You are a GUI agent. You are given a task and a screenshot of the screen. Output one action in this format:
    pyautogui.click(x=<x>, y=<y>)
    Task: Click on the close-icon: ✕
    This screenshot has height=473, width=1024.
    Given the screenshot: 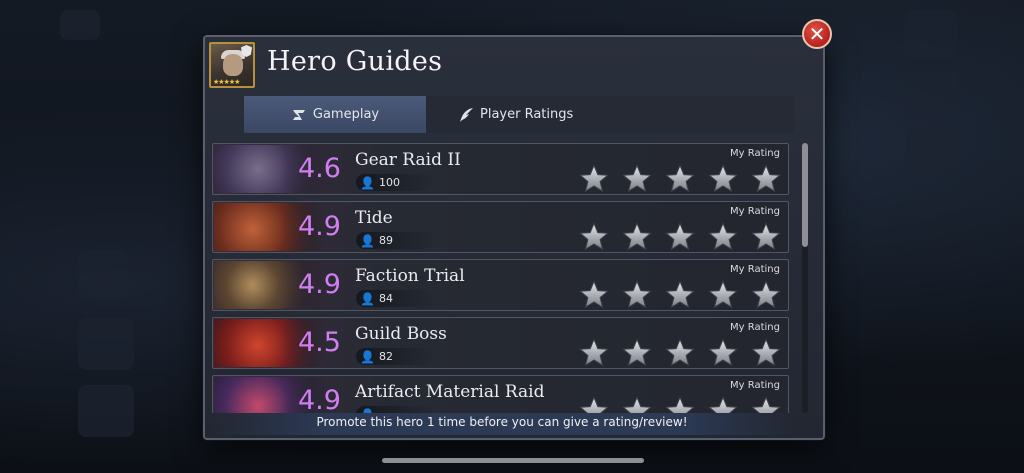 What is the action you would take?
    pyautogui.click(x=817, y=34)
    